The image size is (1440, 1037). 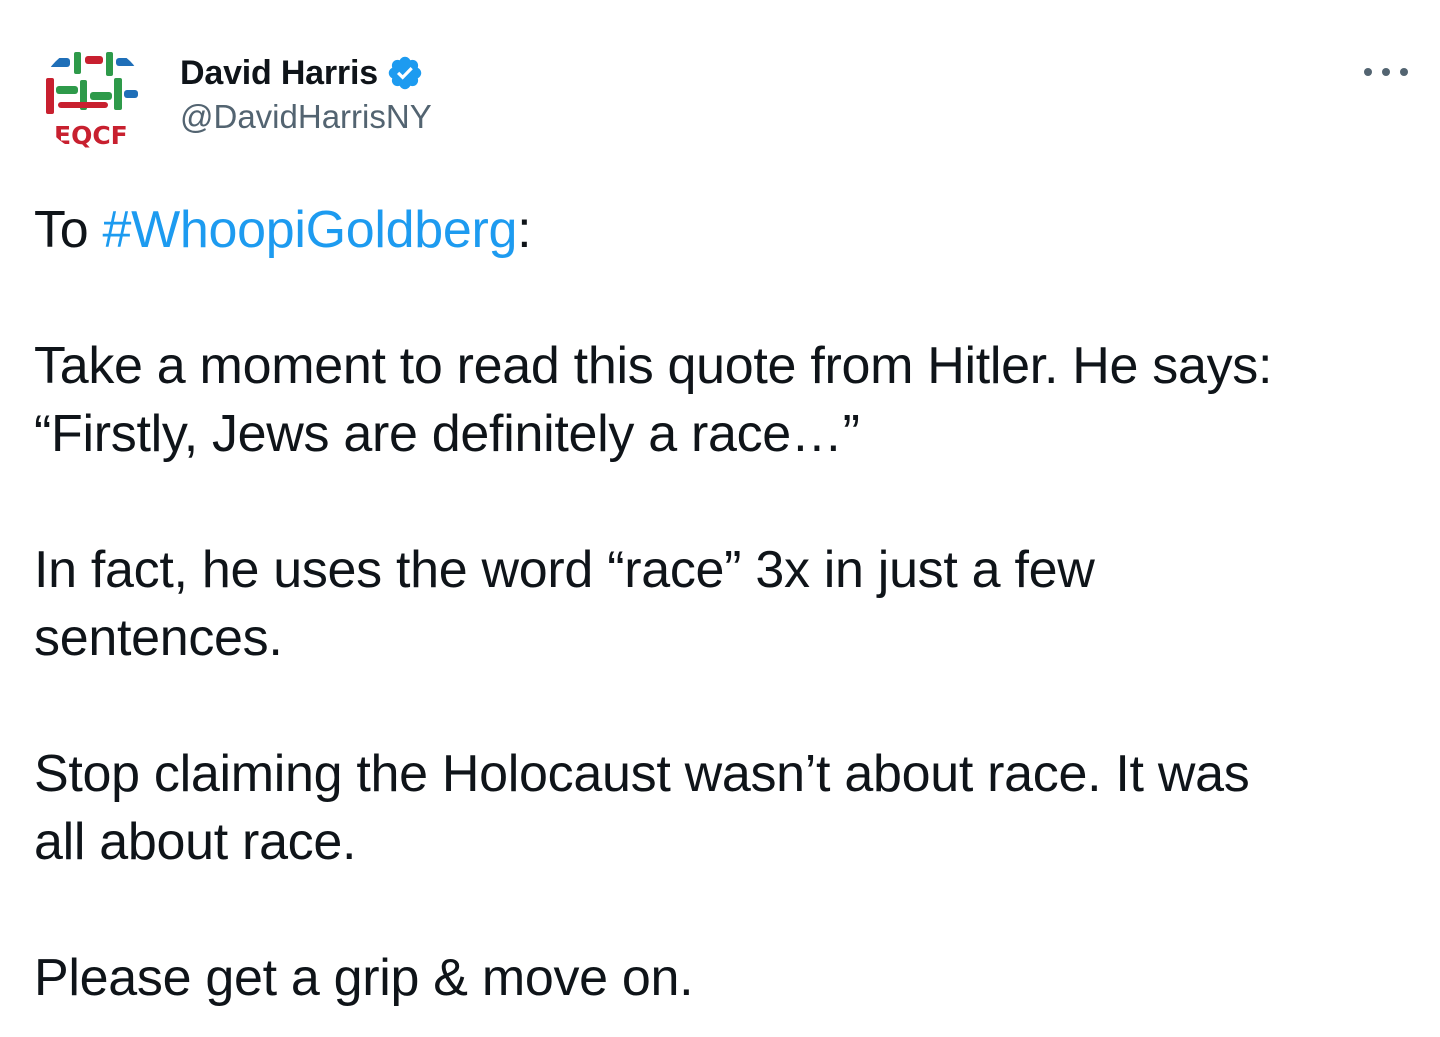 What do you see at coordinates (724, 230) in the screenshot?
I see `tweet-paragraph-1: To #WhoopiGoldberg:` at bounding box center [724, 230].